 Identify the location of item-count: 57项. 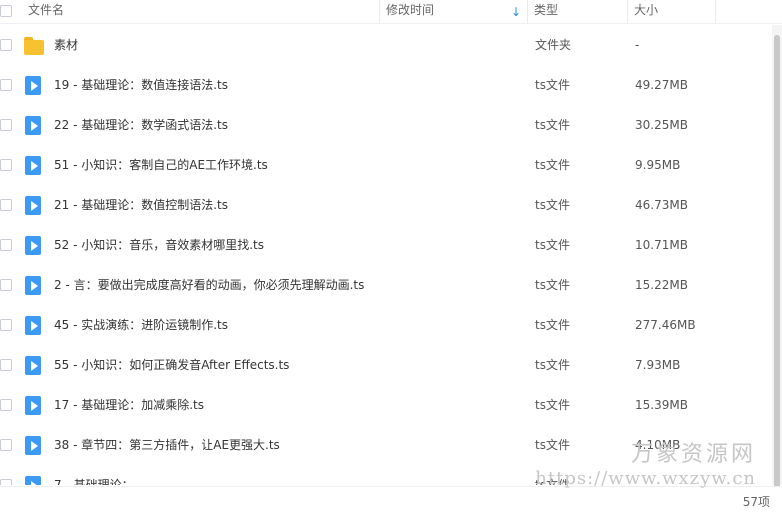
(756, 502).